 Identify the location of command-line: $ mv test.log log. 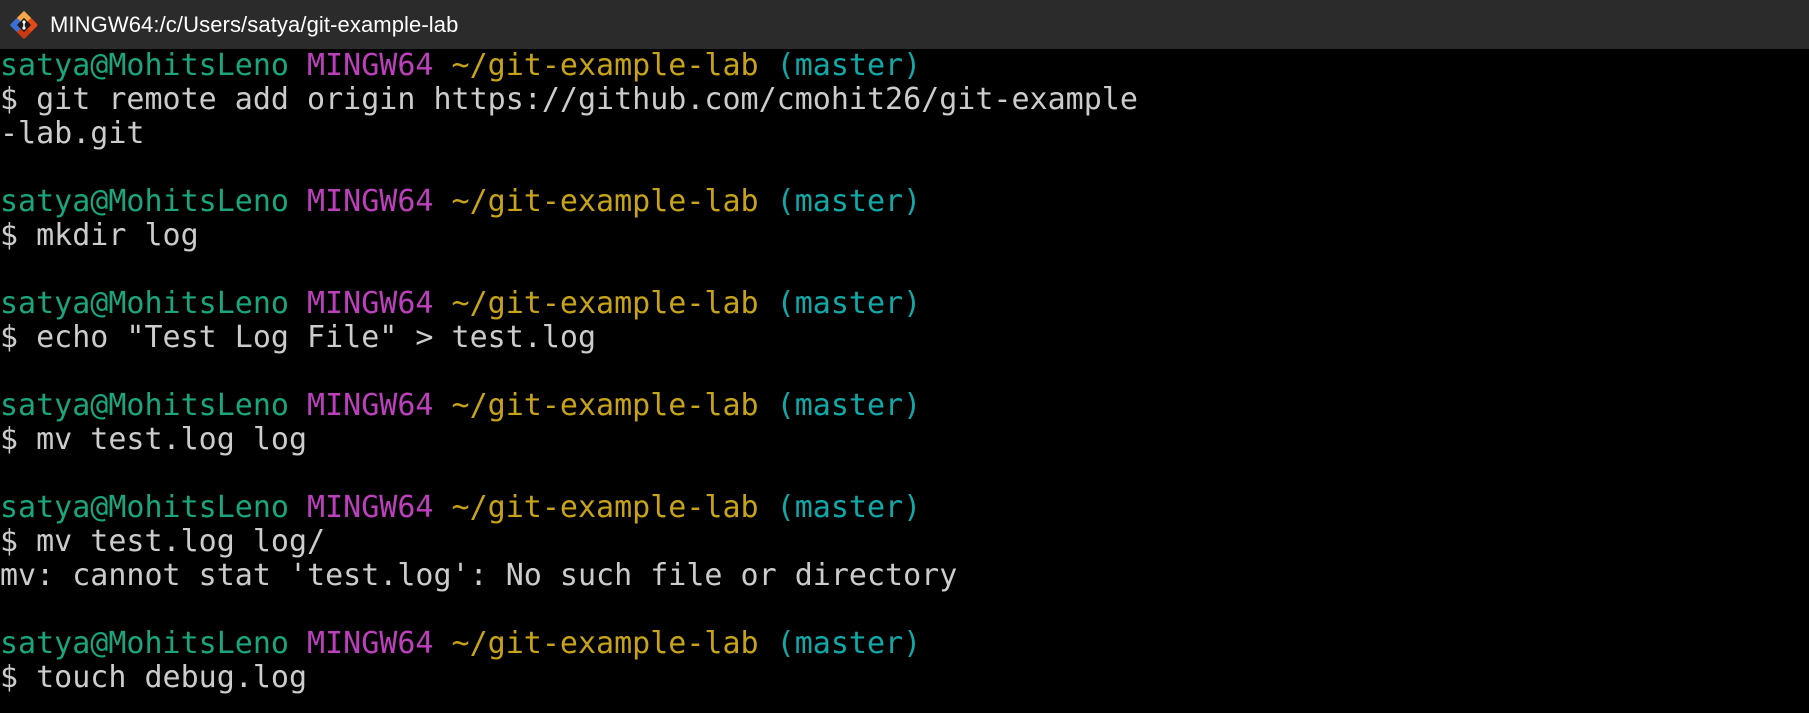
(154, 439).